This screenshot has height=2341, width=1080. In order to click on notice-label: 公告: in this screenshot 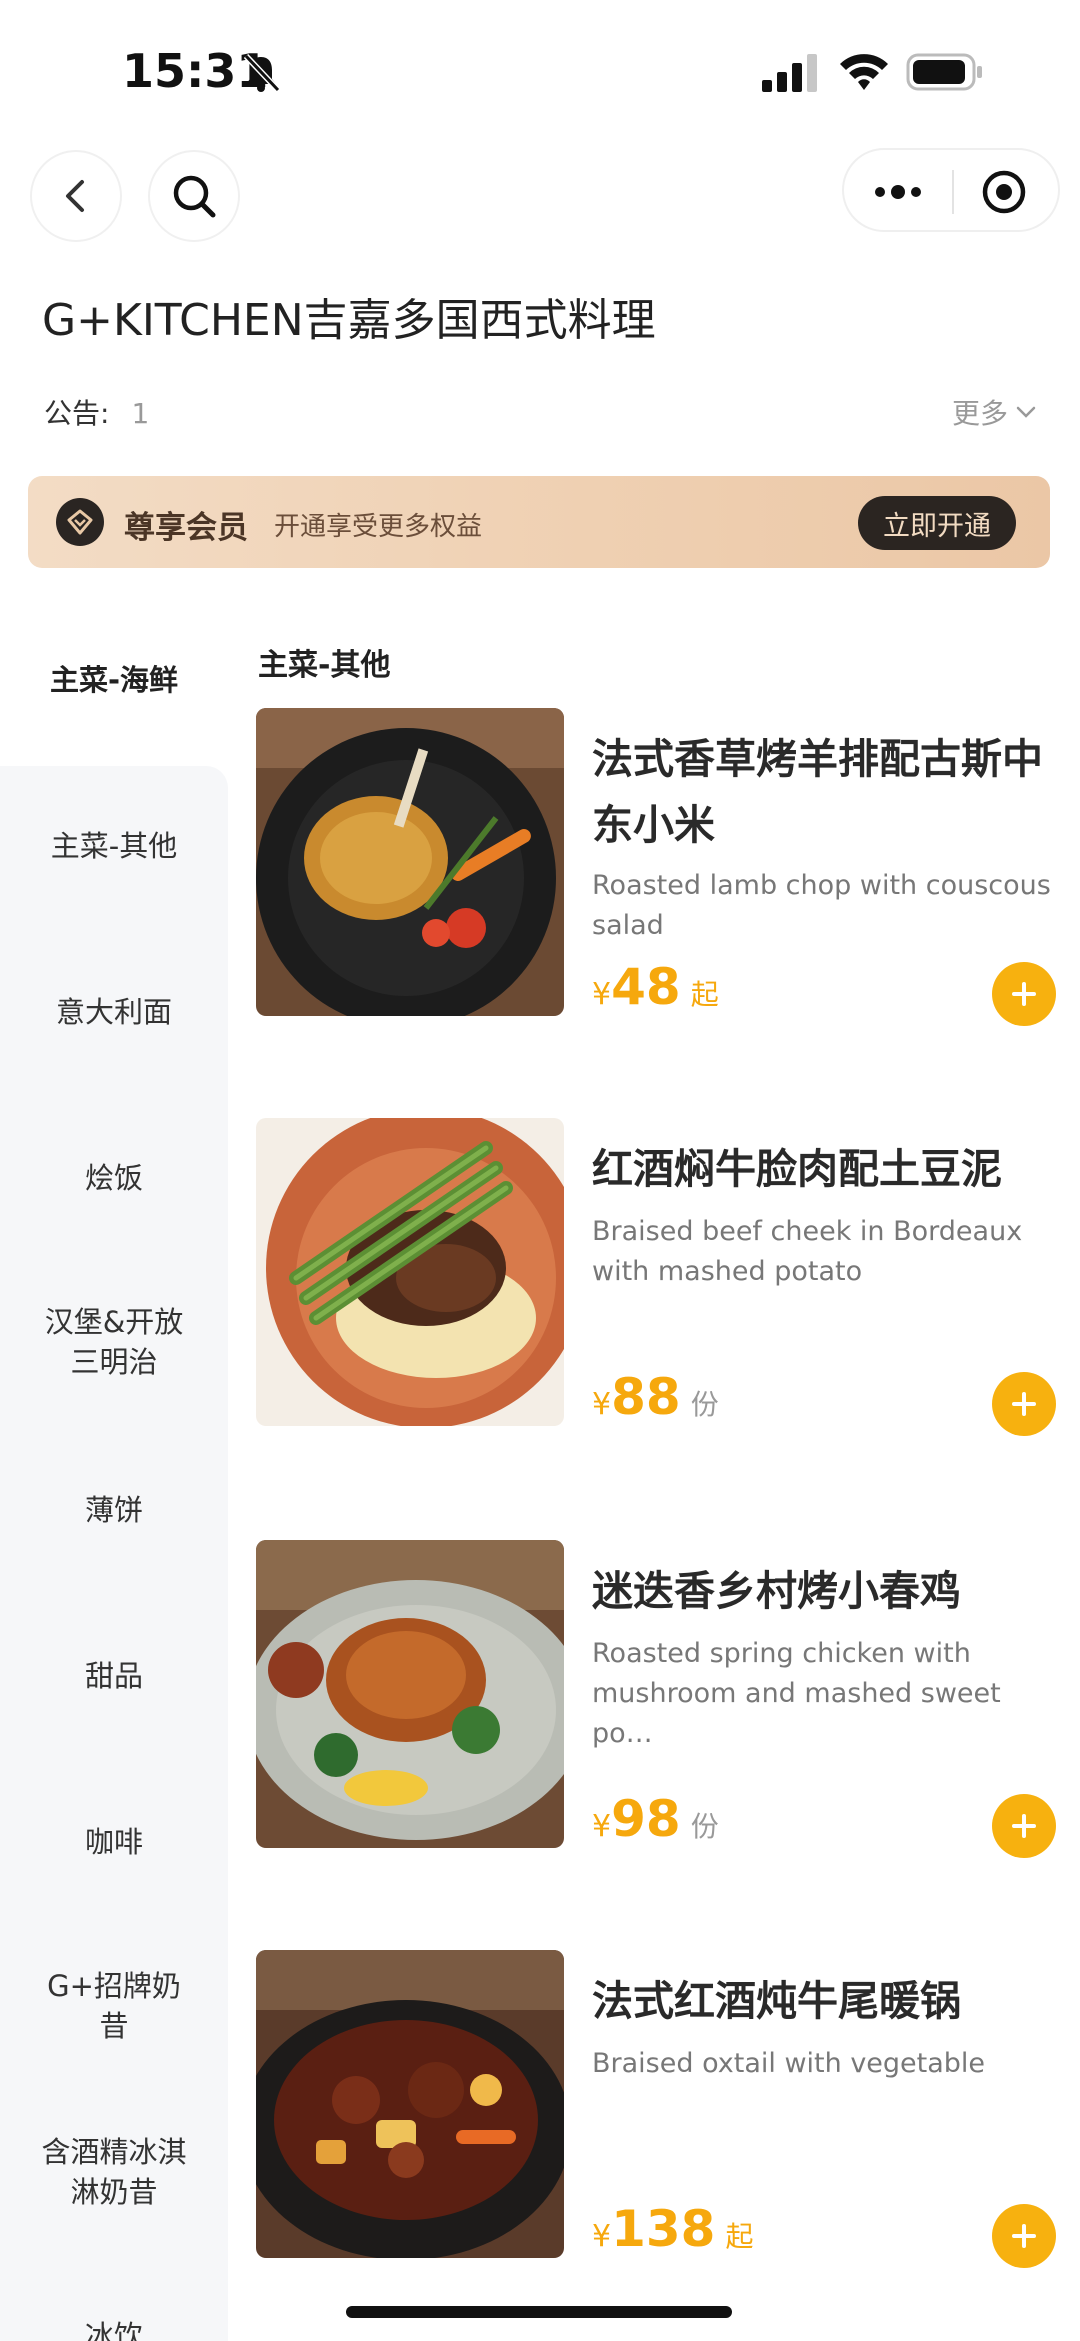, I will do `click(77, 413)`.